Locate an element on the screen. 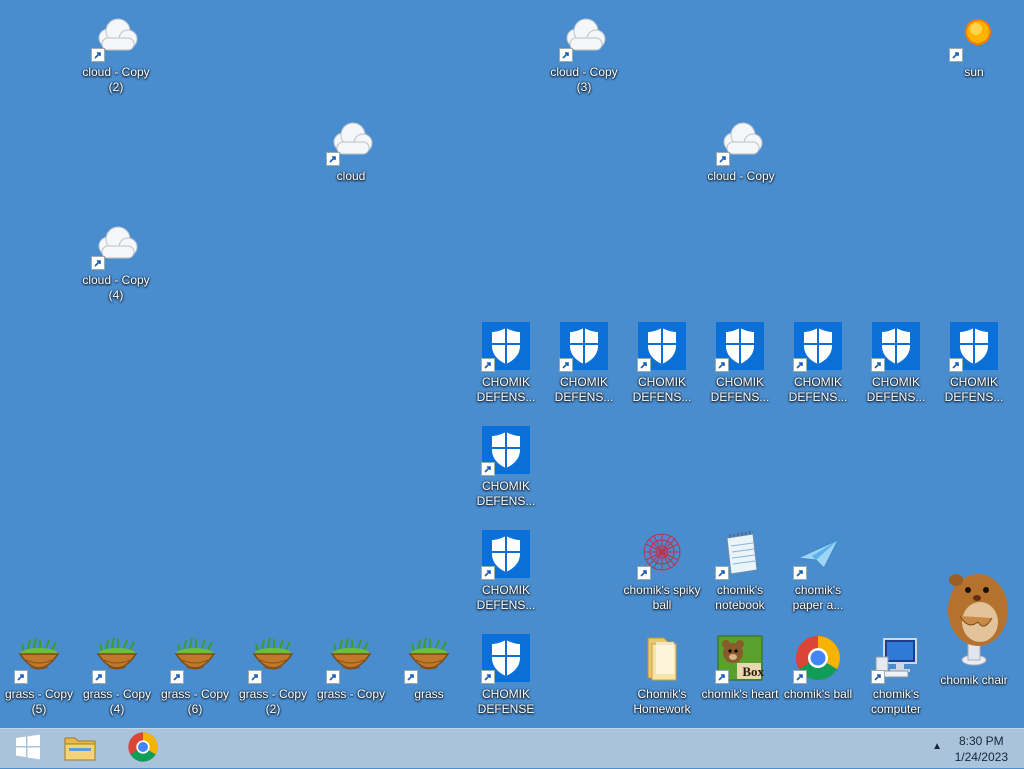  desktop-icon-label: chomik's spiky ball is located at coordinates (662, 597).